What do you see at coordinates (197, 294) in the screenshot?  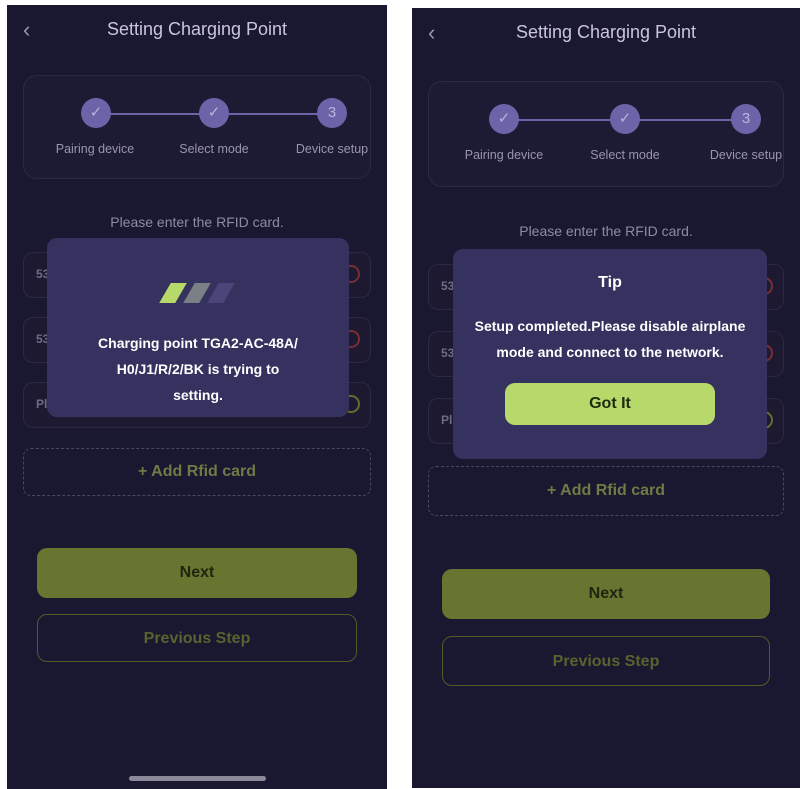 I see `loading-spinner-icon` at bounding box center [197, 294].